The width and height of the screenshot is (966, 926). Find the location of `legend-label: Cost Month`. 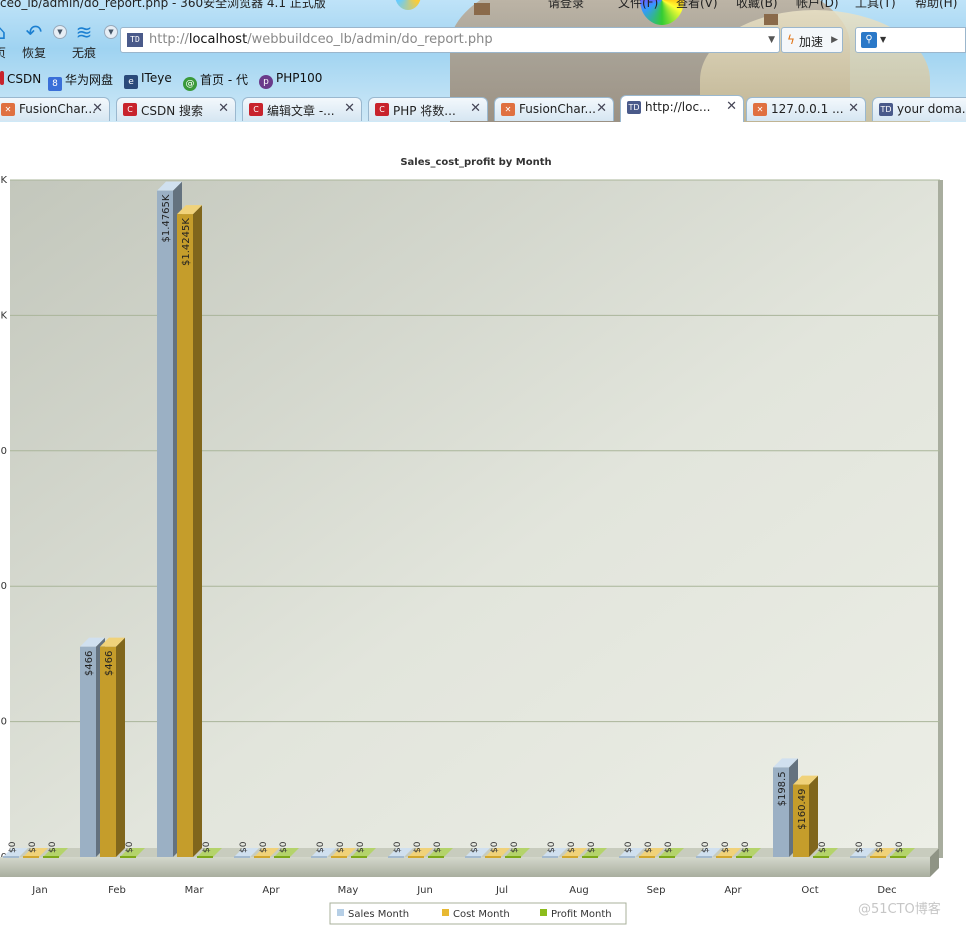

legend-label: Cost Month is located at coordinates (481, 914).